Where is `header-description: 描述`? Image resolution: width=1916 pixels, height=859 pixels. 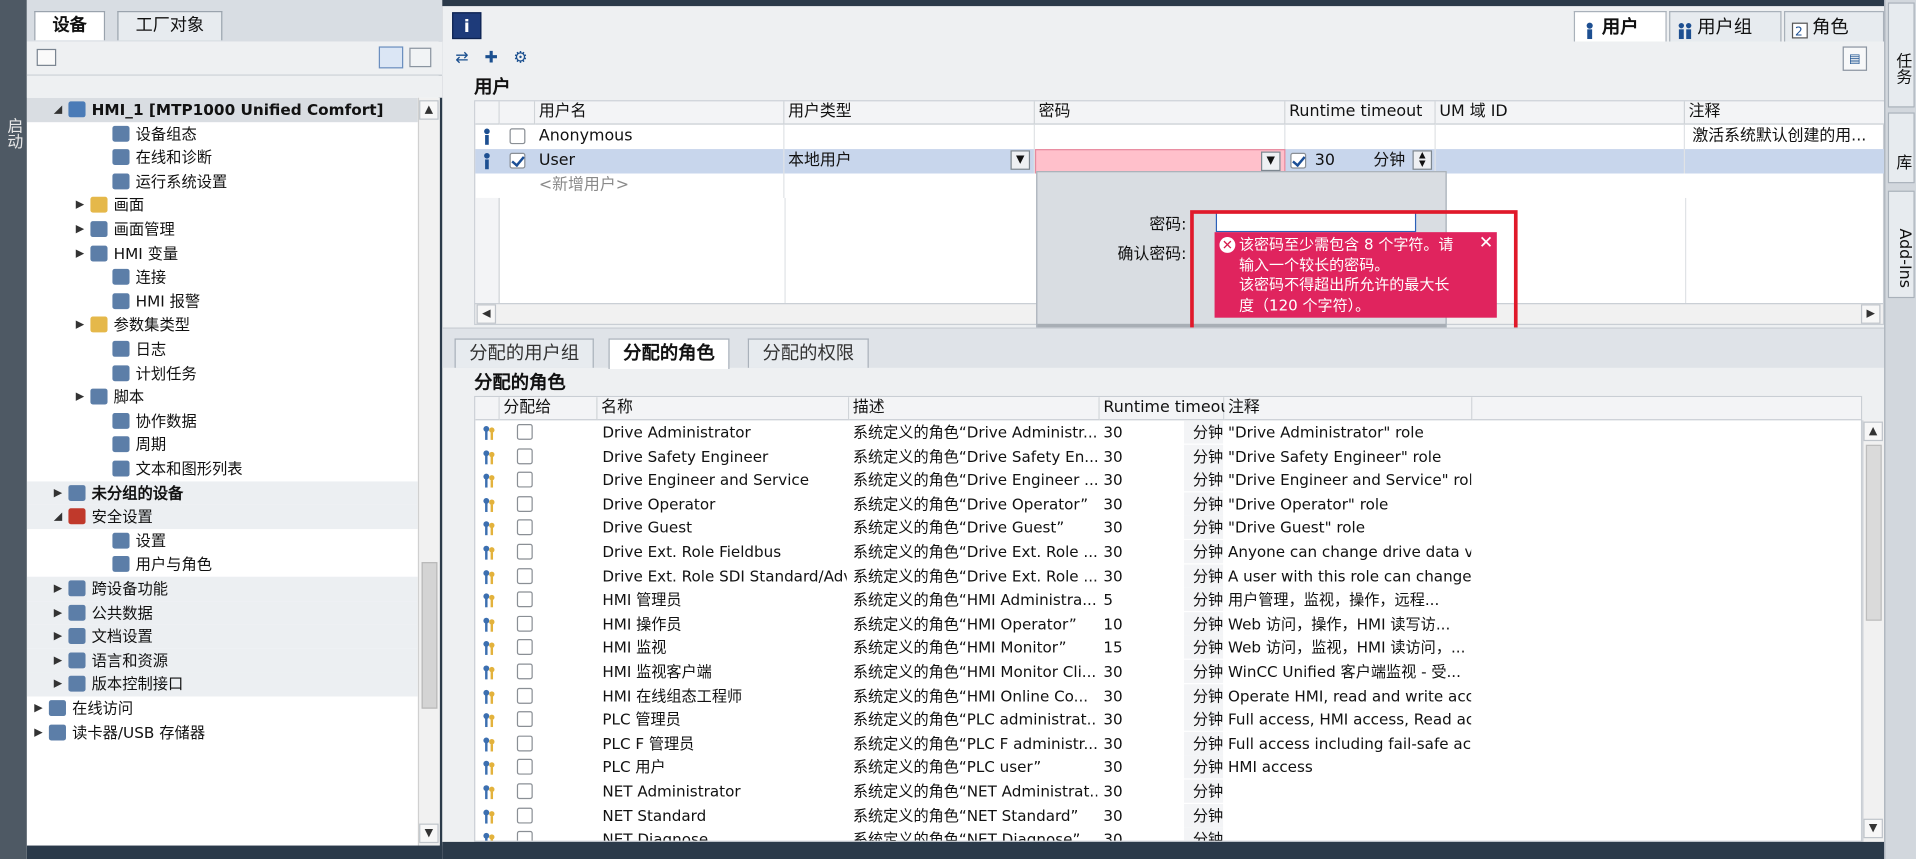
header-description: 描述 is located at coordinates (974, 409).